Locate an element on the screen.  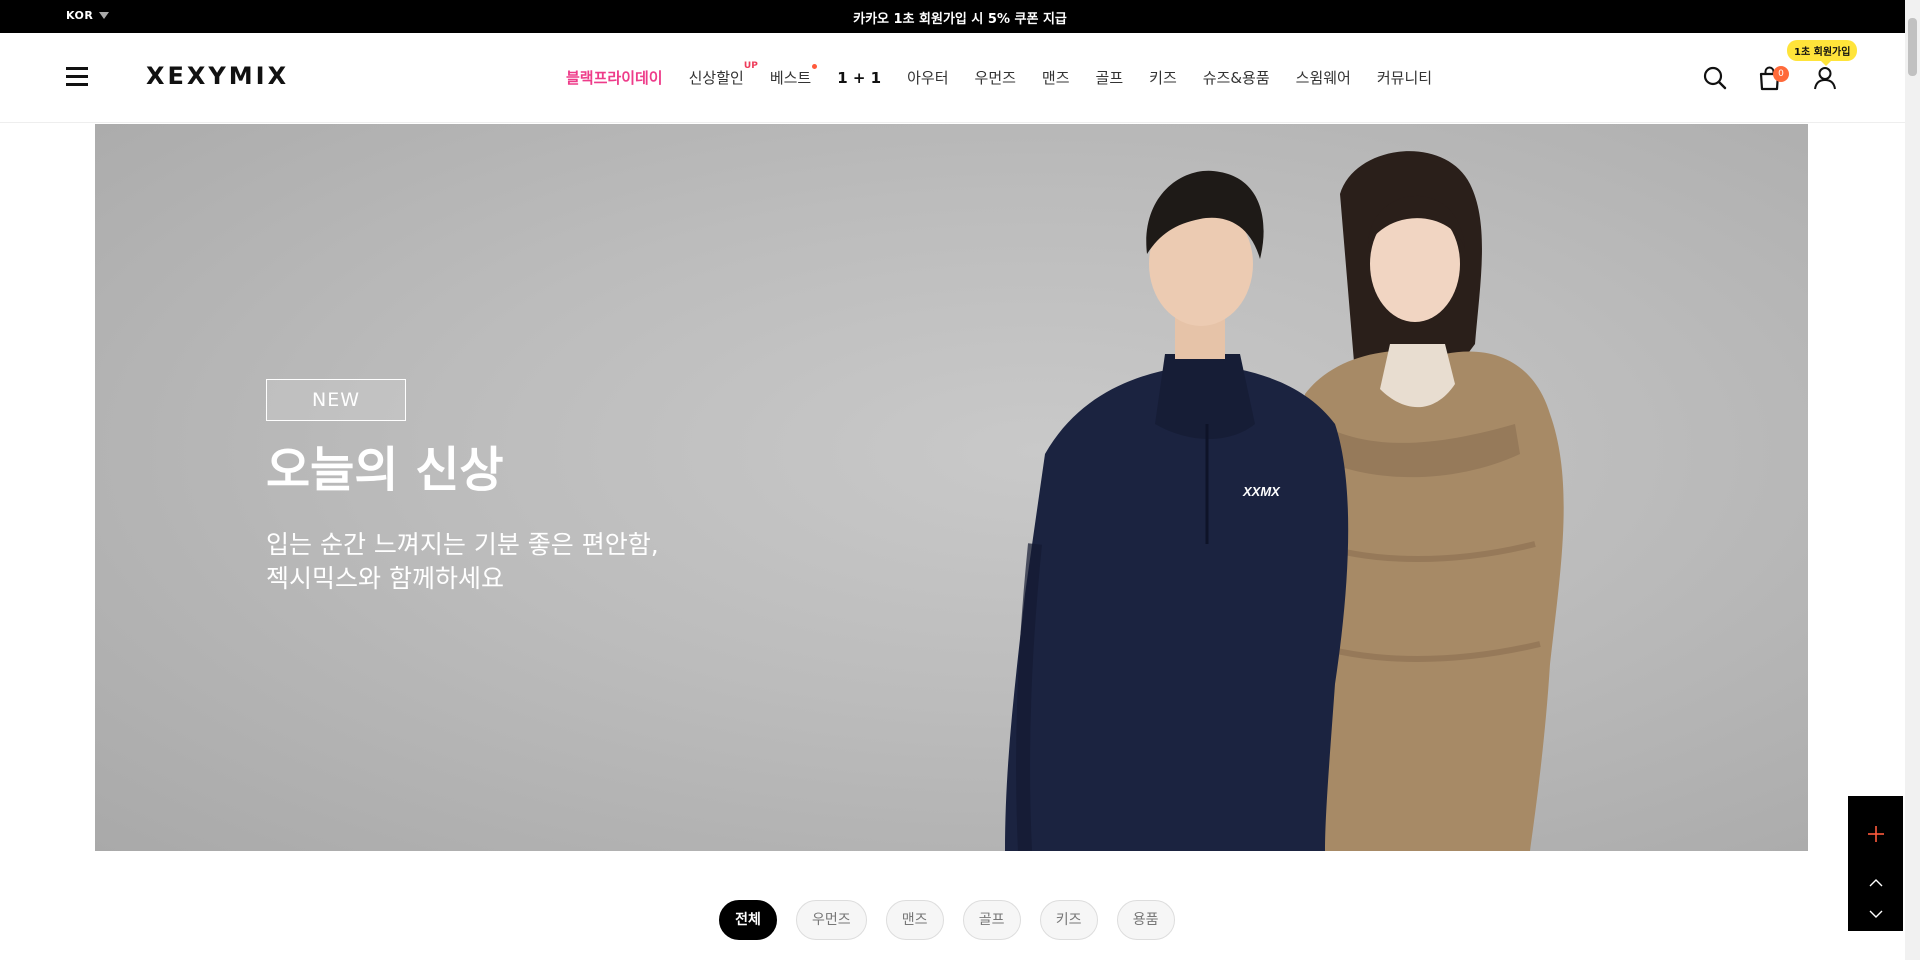
hero-title: 오늘의 신상 is located at coordinates (385, 470).